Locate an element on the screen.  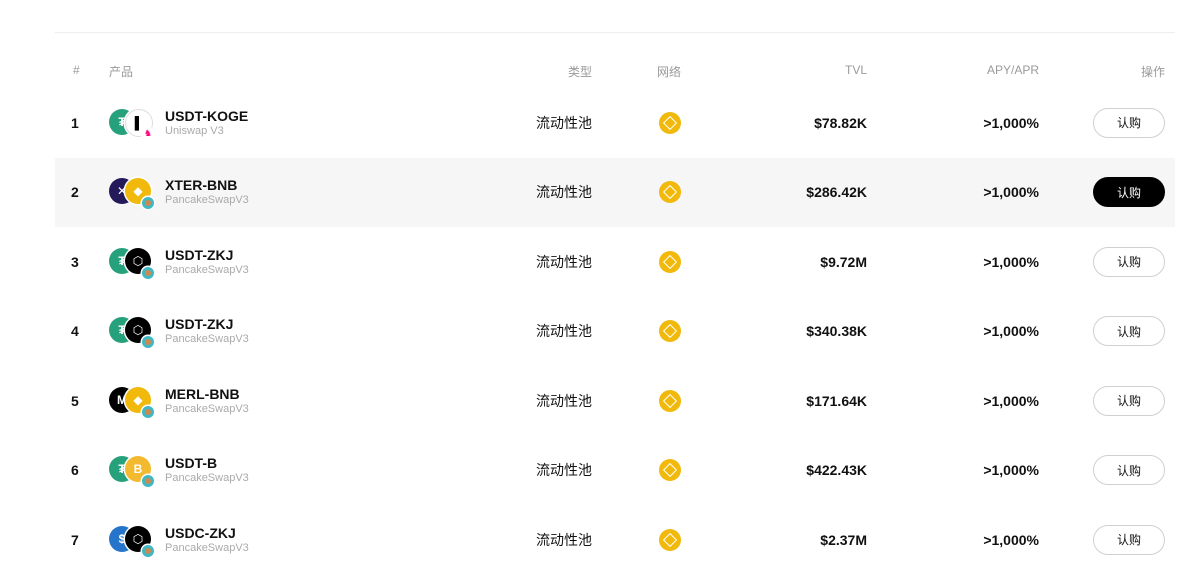
token-pair-icons: ₮ ▌ ♞ is located at coordinates (133, 123).